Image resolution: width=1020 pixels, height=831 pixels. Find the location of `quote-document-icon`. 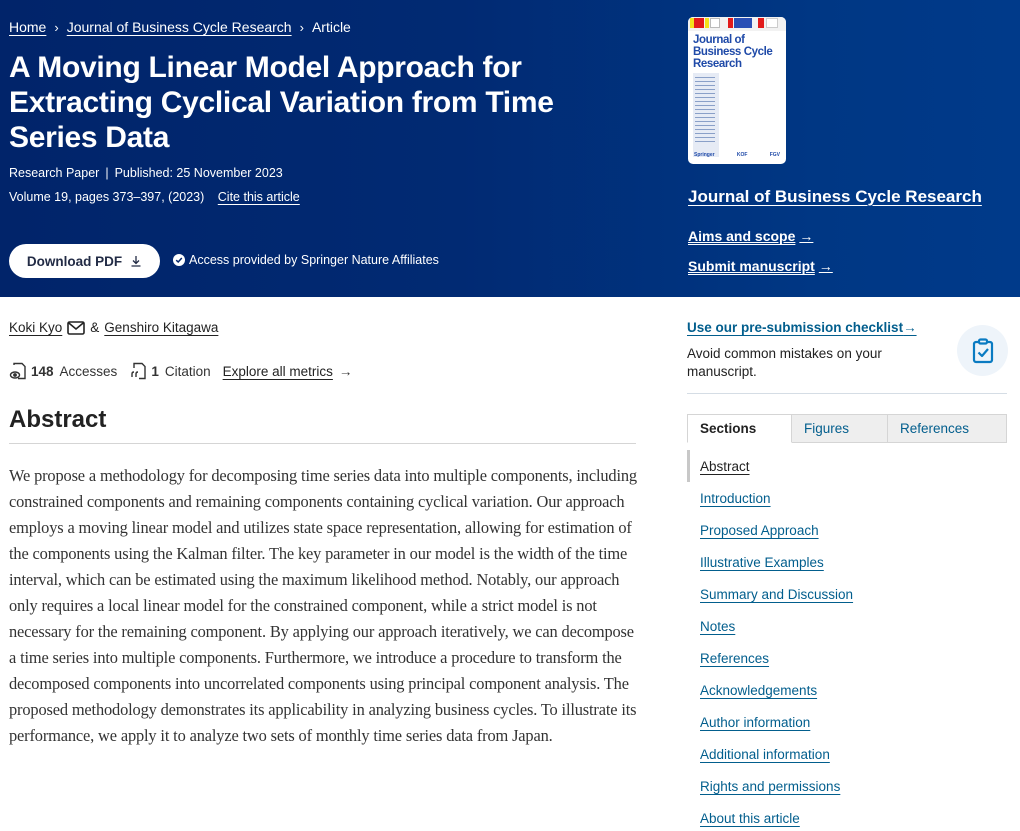

quote-document-icon is located at coordinates (139, 371).